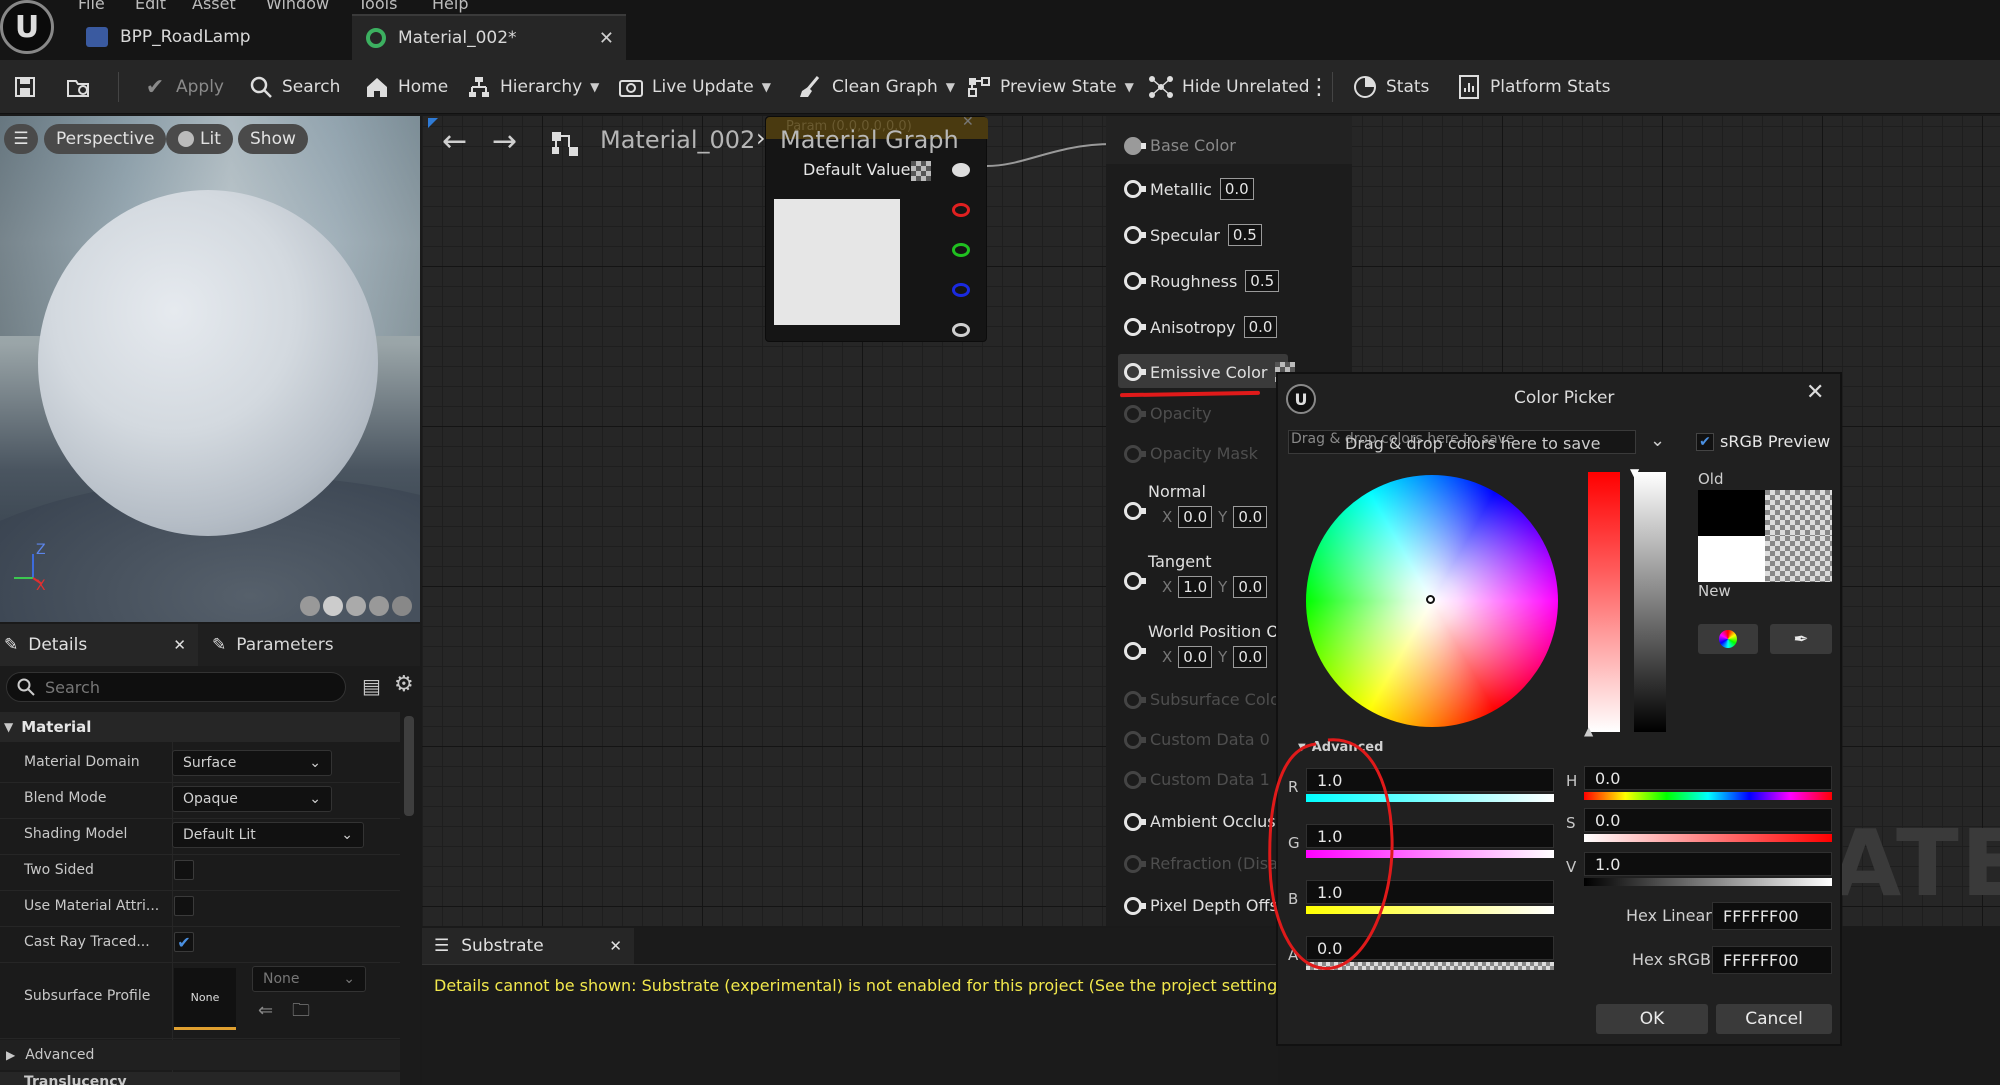 The width and height of the screenshot is (2000, 1085). What do you see at coordinates (1708, 796) in the screenshot?
I see `h-gradient` at bounding box center [1708, 796].